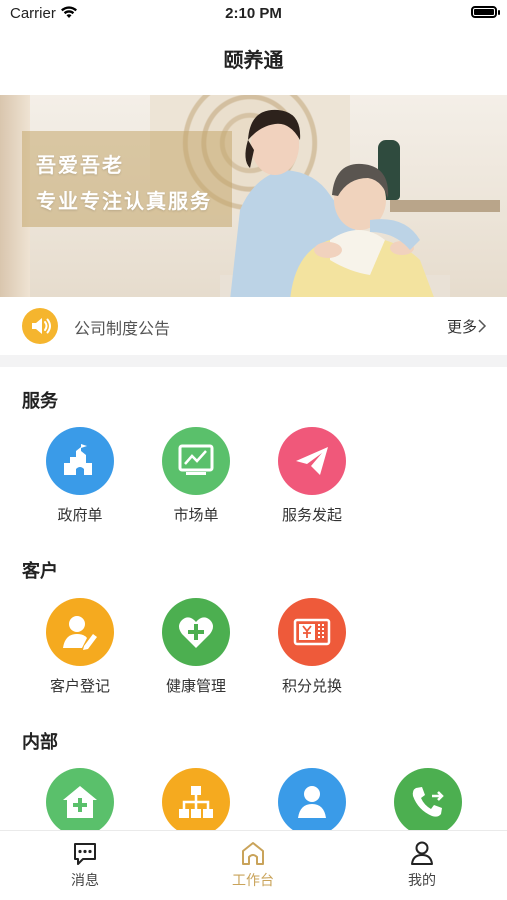 This screenshot has height=900, width=507. I want to click on chevron-right-icon, so click(482, 326).